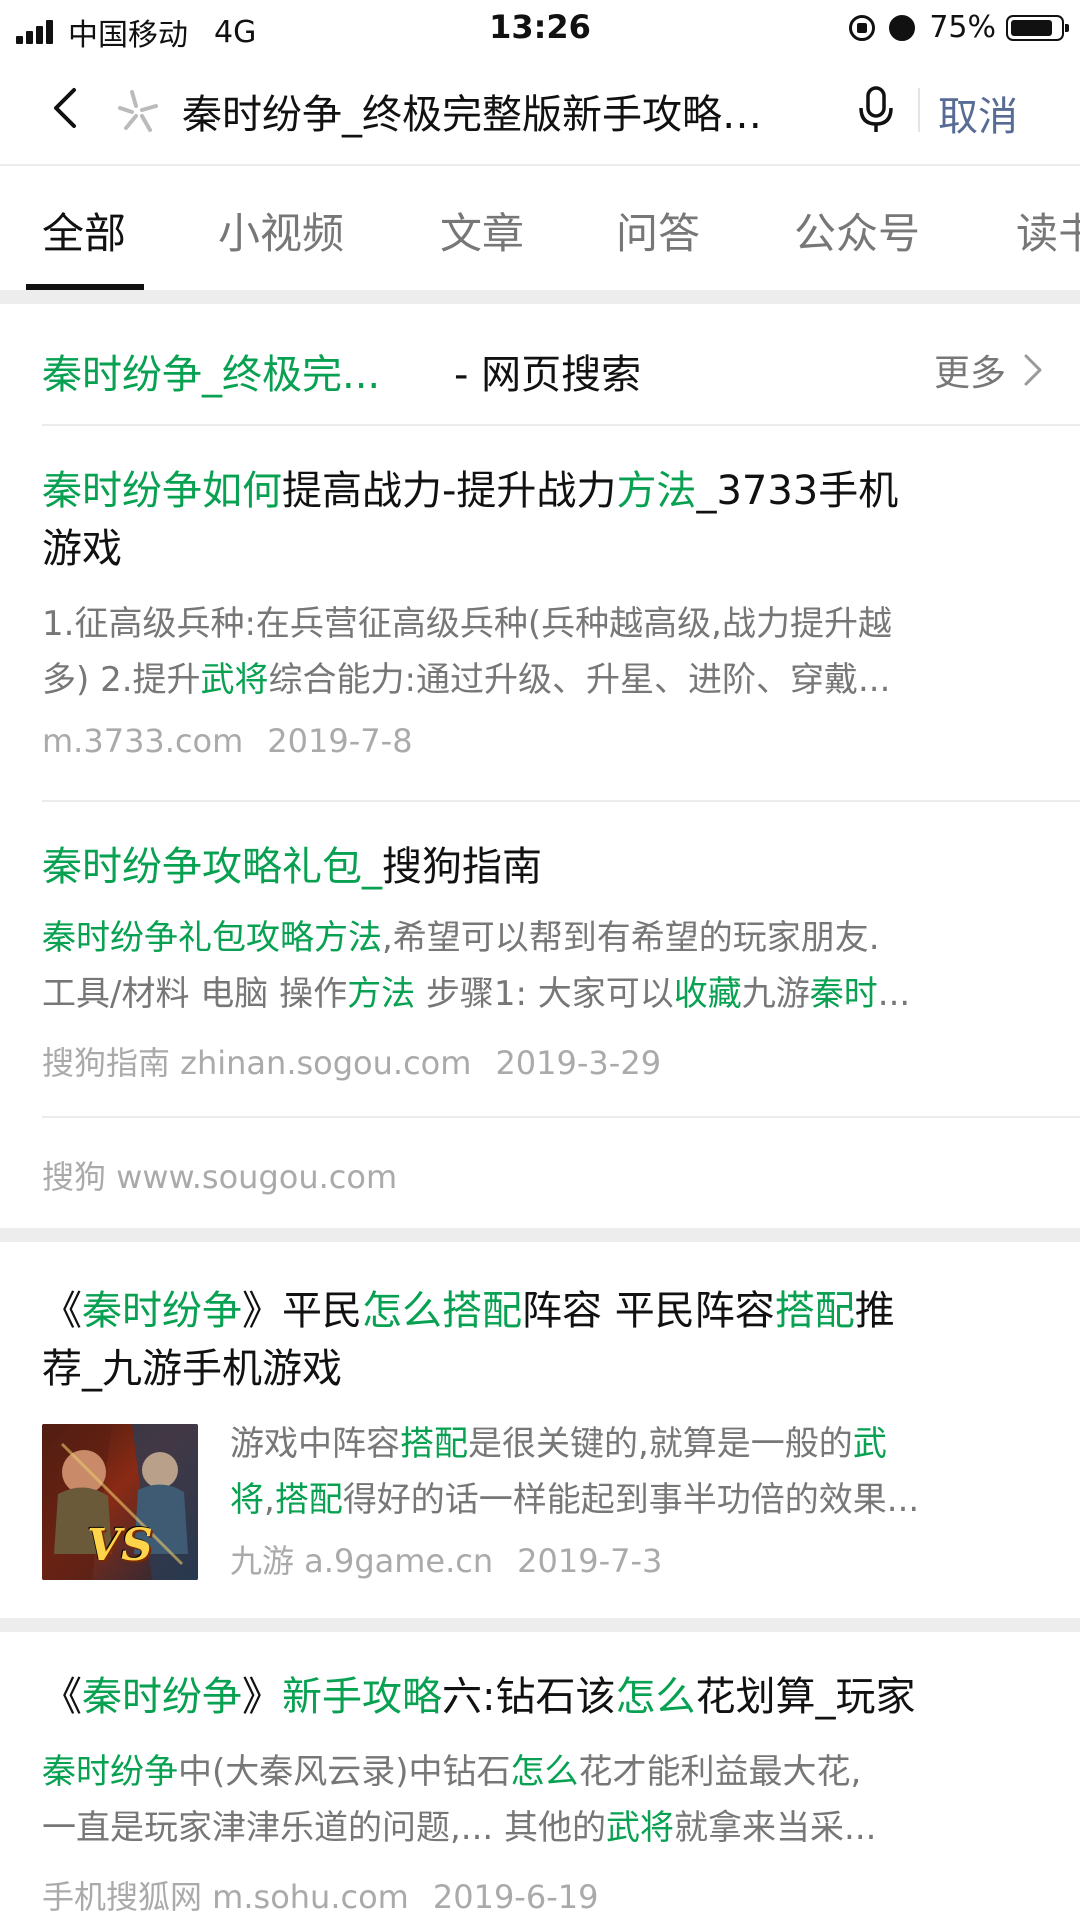 Image resolution: width=1080 pixels, height=1920 pixels. I want to click on snippet-seg: ,希望可以帮到有希望的玩家朋友., so click(631, 938).